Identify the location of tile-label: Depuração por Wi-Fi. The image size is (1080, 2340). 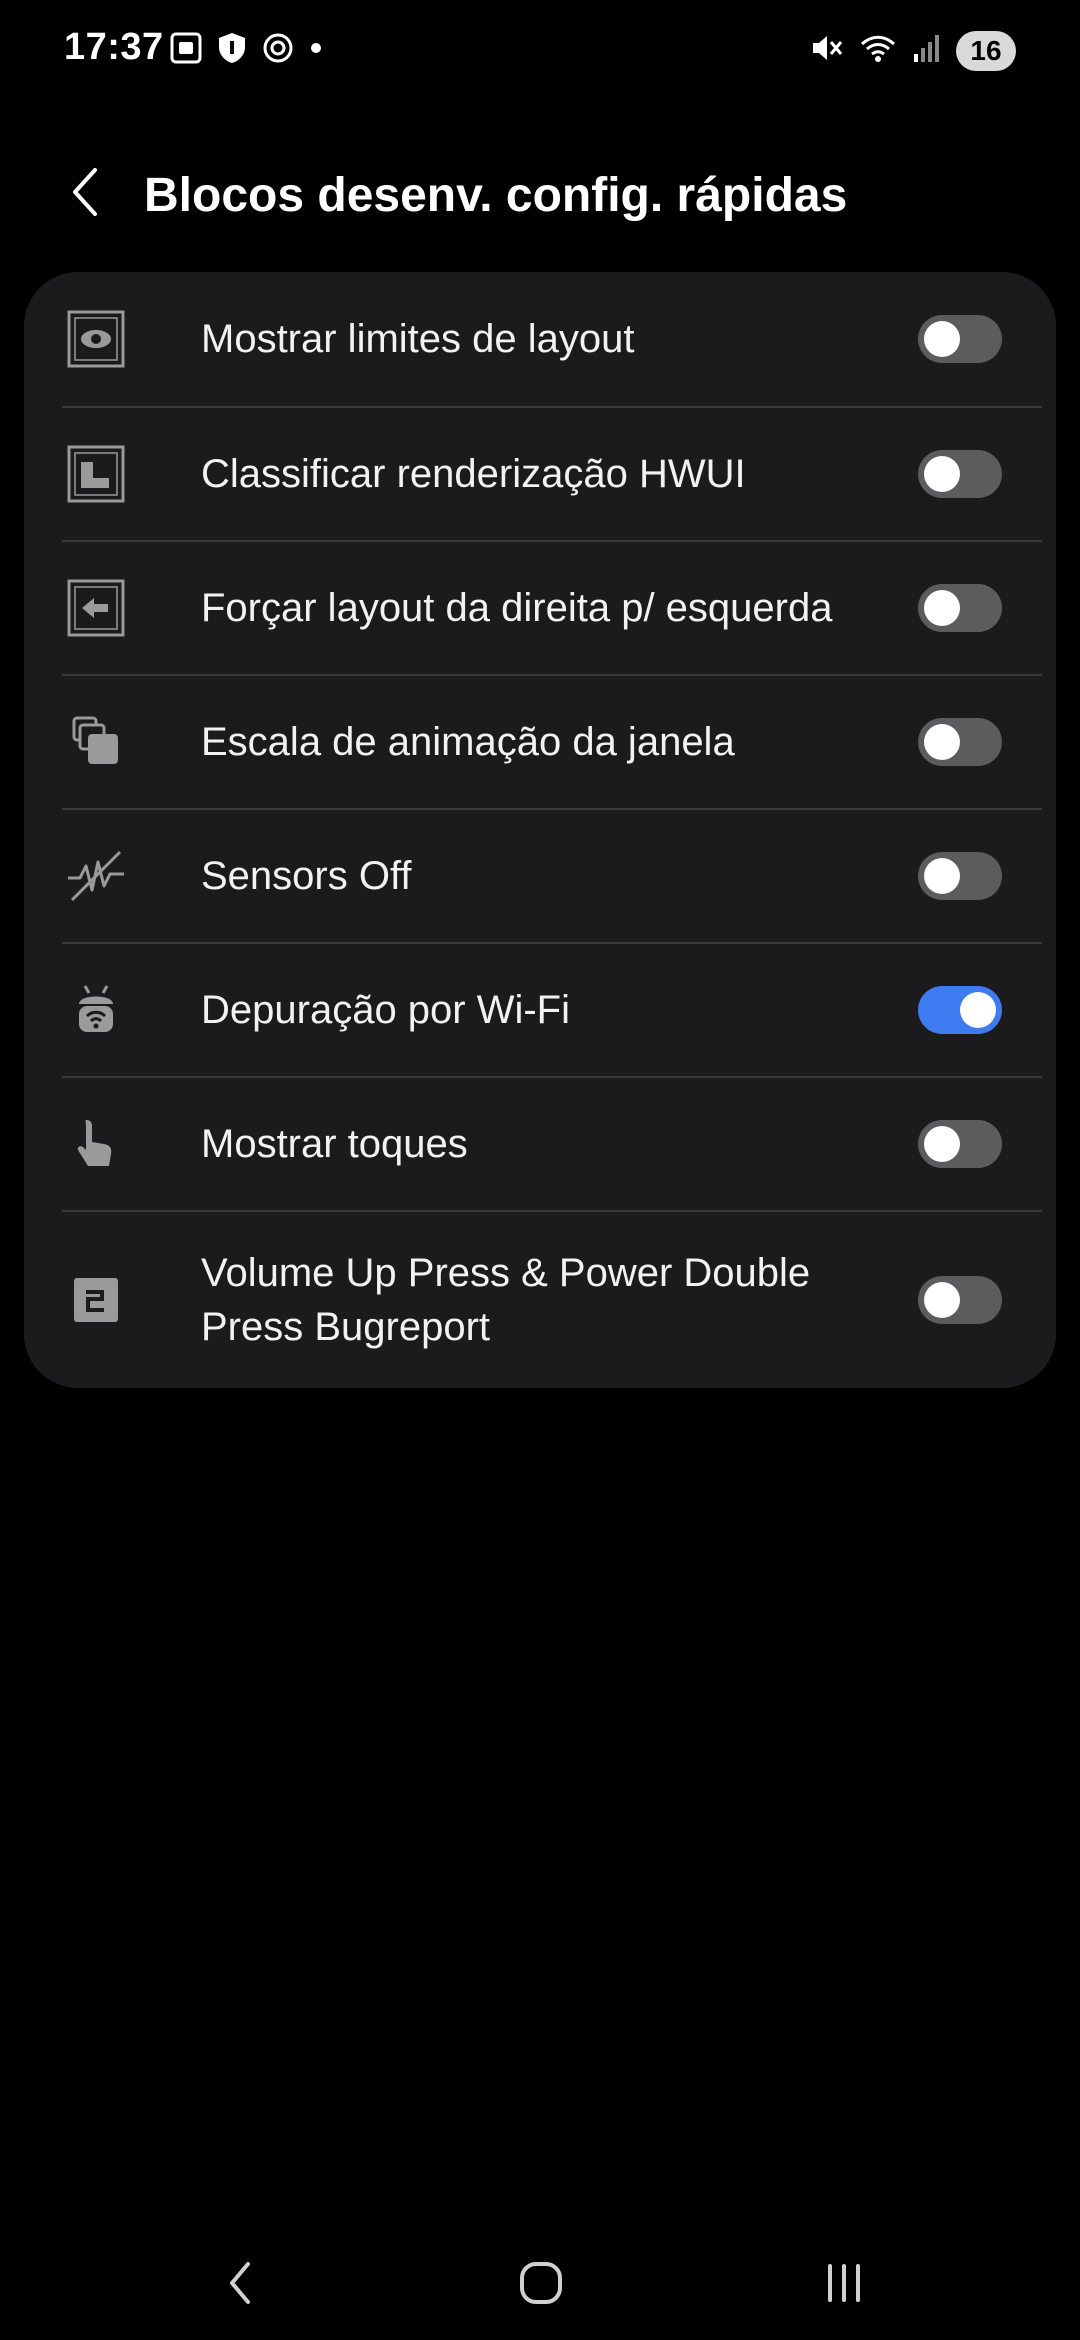
(386, 1010).